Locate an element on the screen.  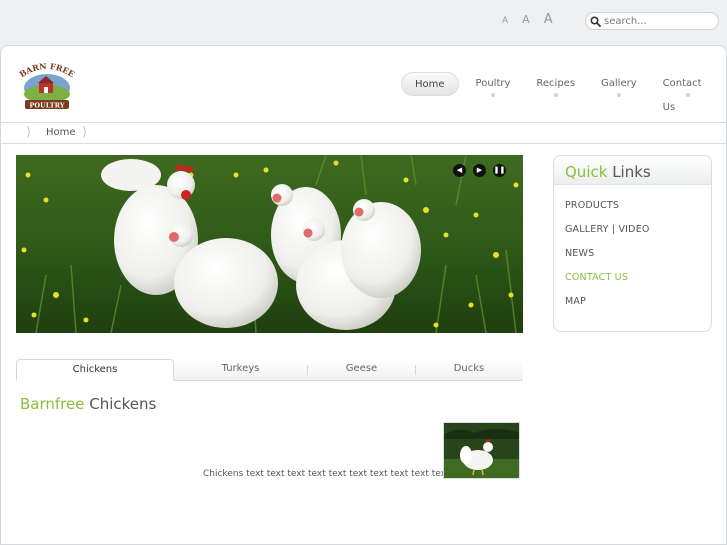
chicken-thumbnail-image is located at coordinates (481, 450).